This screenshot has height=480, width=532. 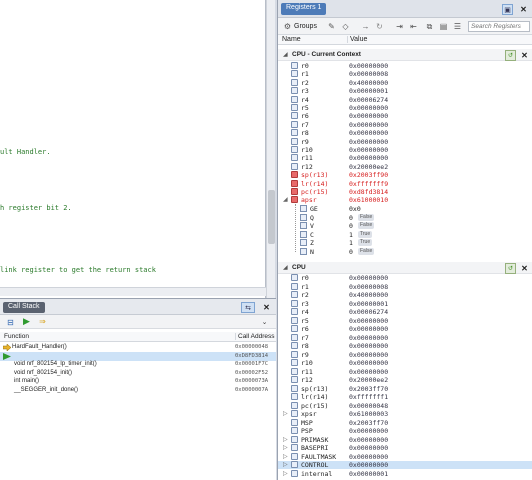 I want to click on register-row: r0 0x00000000, so click(x=405, y=278).